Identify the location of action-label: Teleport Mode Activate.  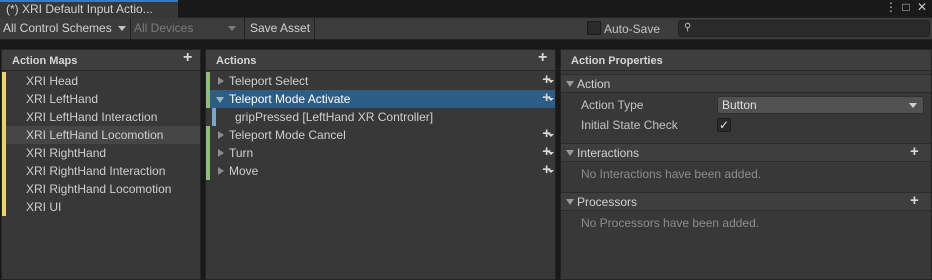
(290, 99).